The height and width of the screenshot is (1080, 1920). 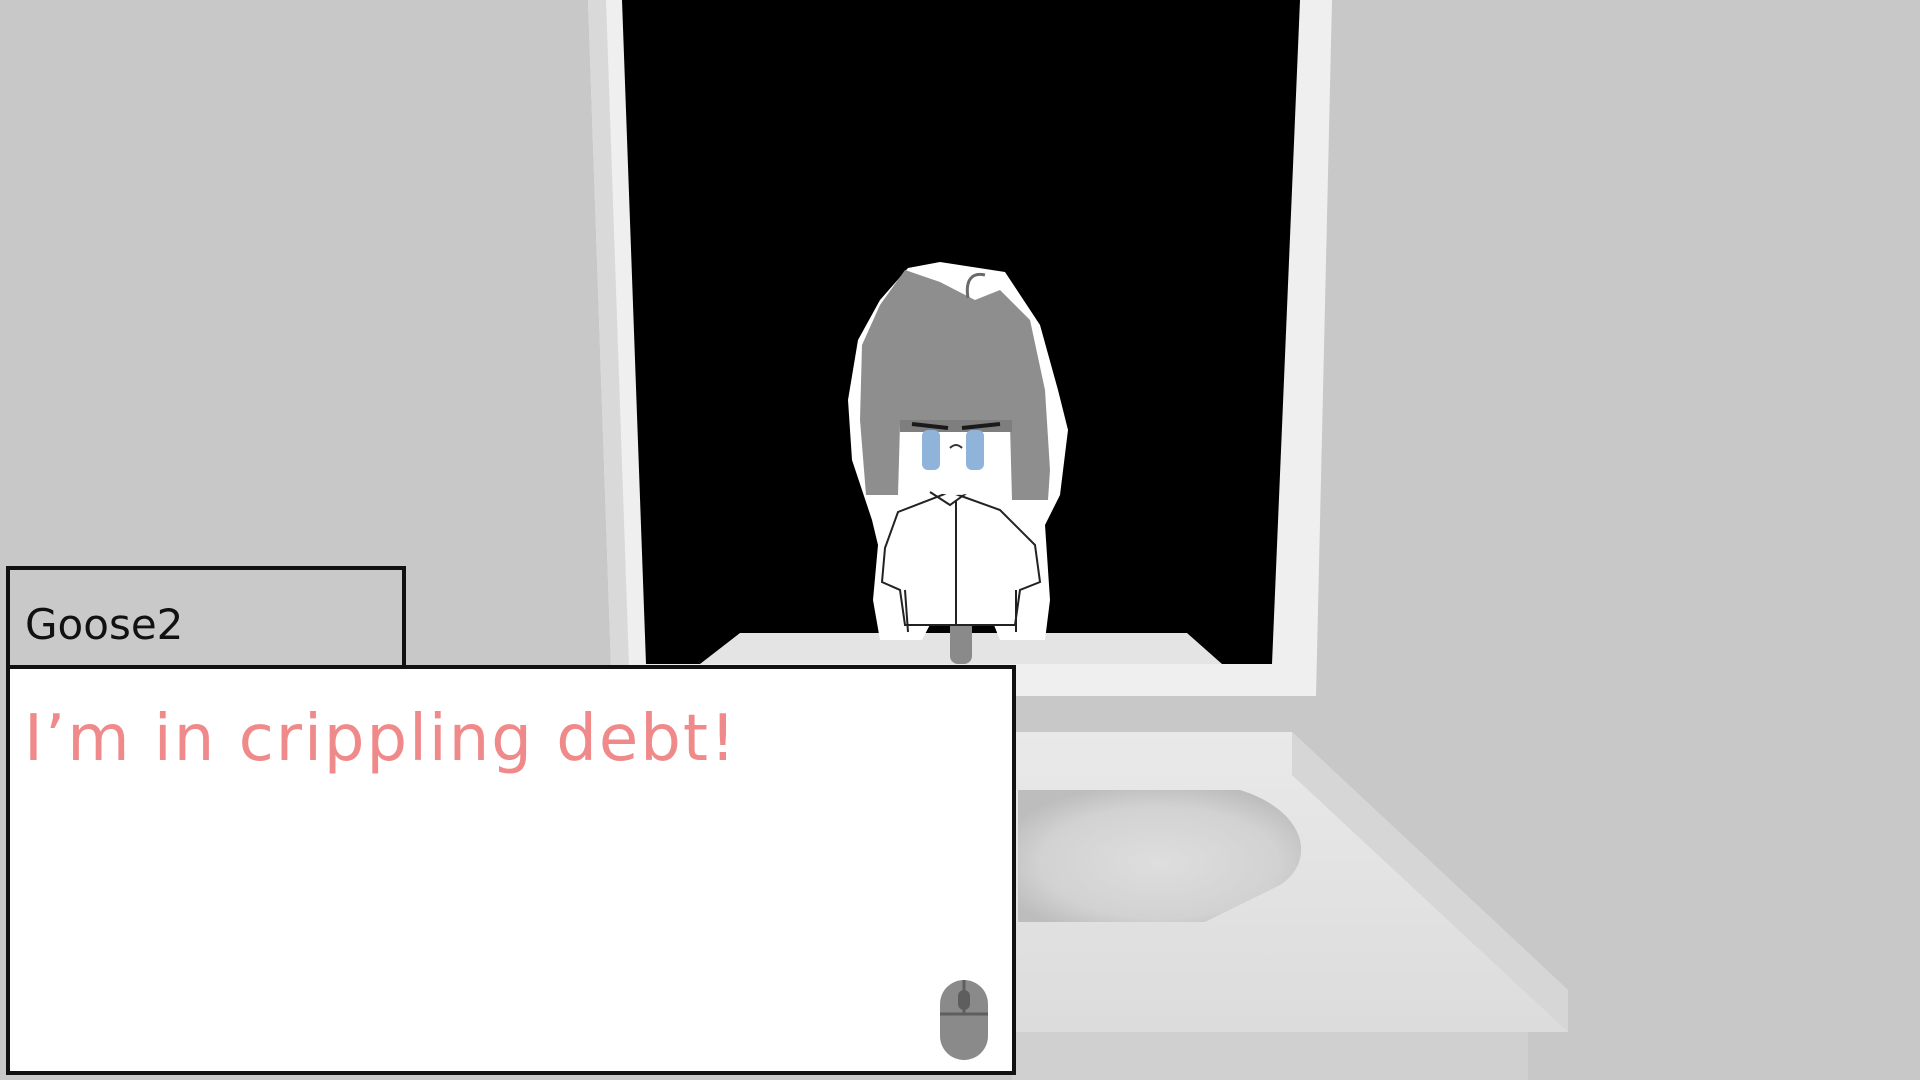 What do you see at coordinates (104, 624) in the screenshot?
I see `speaker-name: Goose2` at bounding box center [104, 624].